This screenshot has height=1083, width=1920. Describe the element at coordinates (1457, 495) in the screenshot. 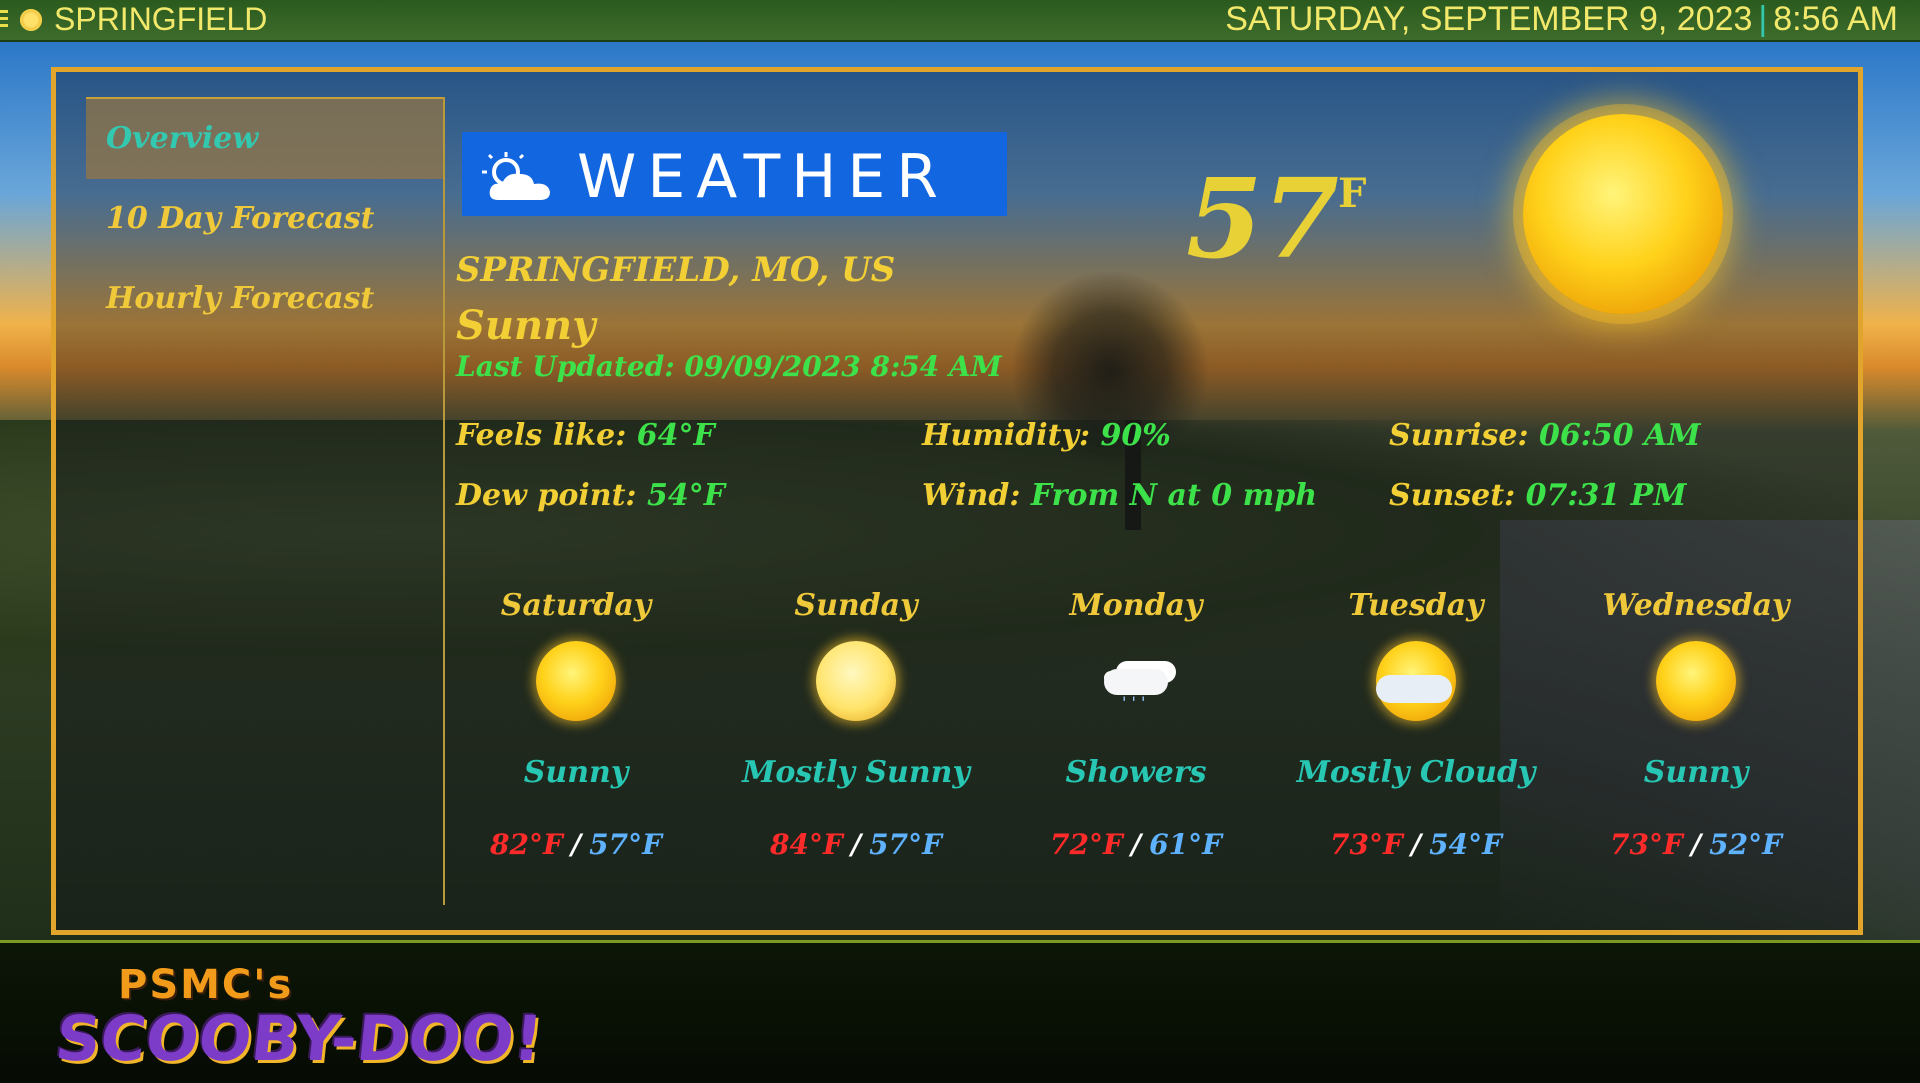

I see `sunset-label: Sunset:` at that location.